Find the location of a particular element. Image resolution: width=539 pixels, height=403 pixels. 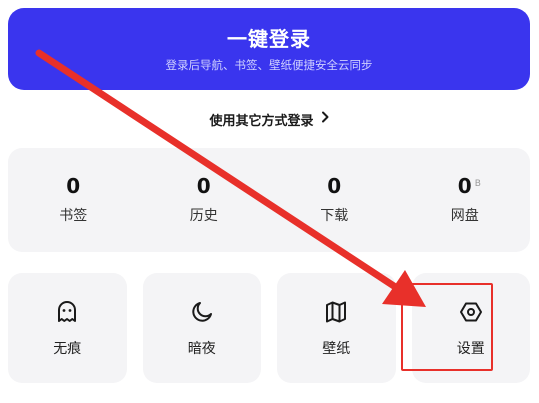

wallpaper-tile: 壁纸 is located at coordinates (336, 328).